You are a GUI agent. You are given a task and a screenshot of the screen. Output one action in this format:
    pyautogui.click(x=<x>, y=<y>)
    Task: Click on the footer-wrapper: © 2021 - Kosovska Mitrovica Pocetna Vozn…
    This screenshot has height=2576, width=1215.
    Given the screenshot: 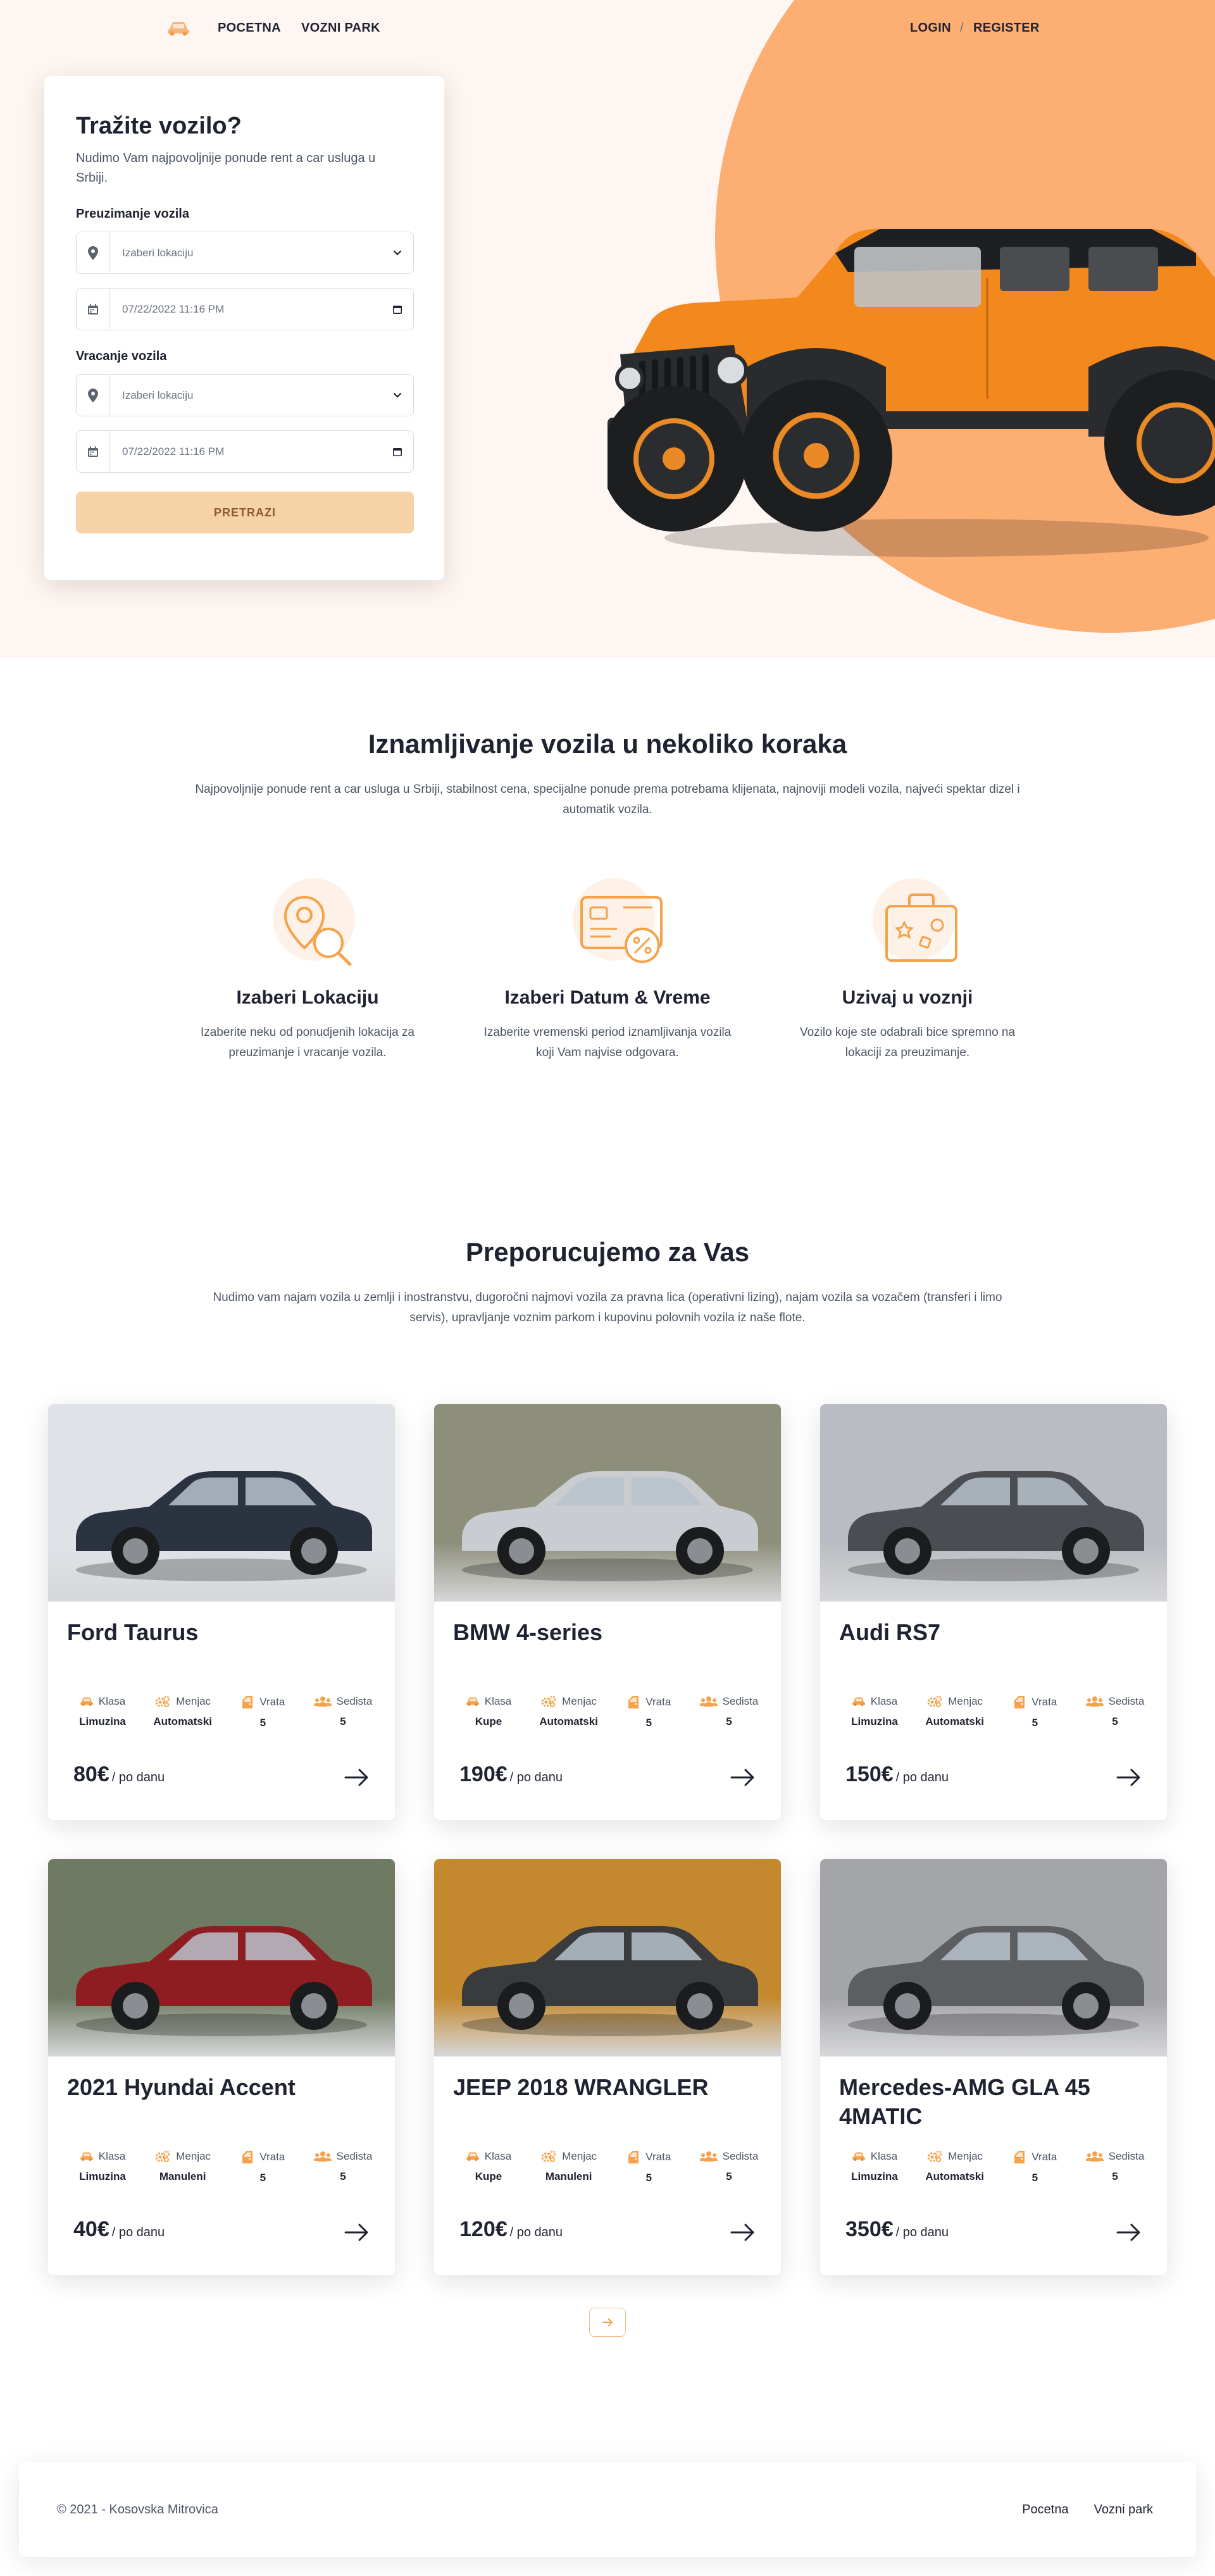 What is the action you would take?
    pyautogui.click(x=607, y=2456)
    